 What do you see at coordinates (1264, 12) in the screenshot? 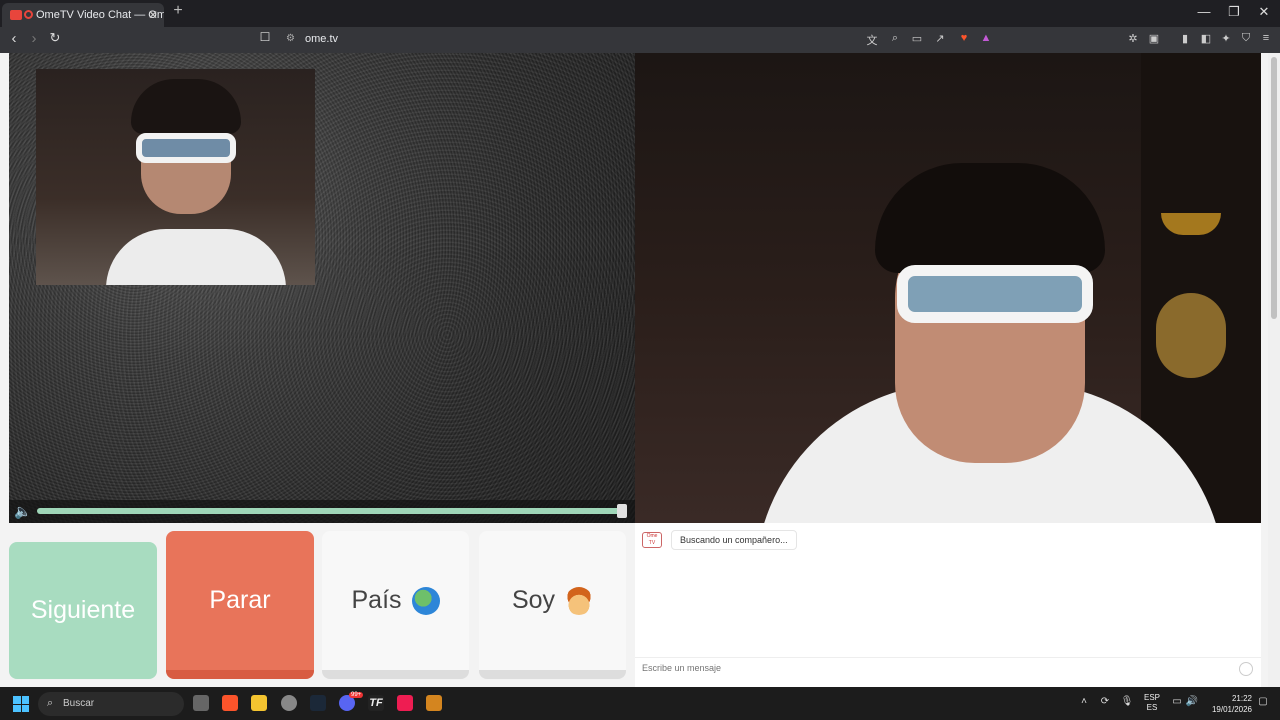
I see `close-window-icon: ✕` at bounding box center [1264, 12].